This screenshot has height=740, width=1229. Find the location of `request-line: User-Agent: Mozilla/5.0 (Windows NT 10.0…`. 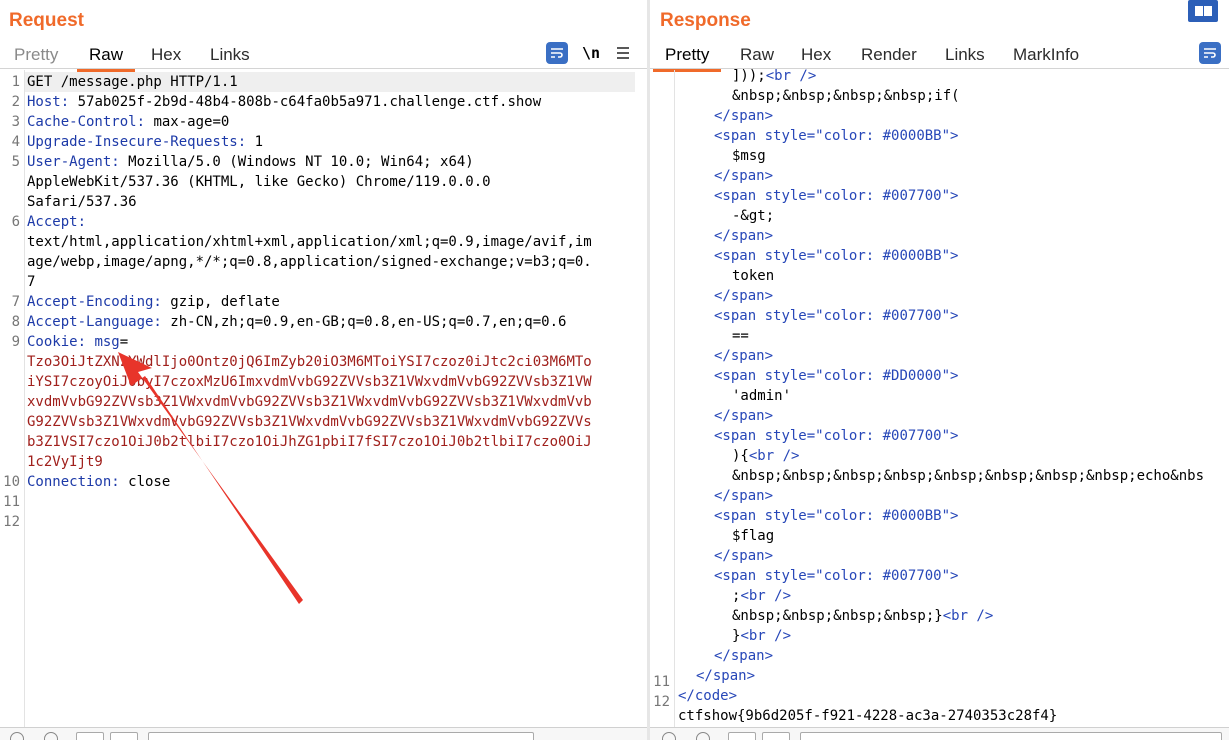

request-line: User-Agent: Mozilla/5.0 (Windows NT 10.0… is located at coordinates (250, 162).